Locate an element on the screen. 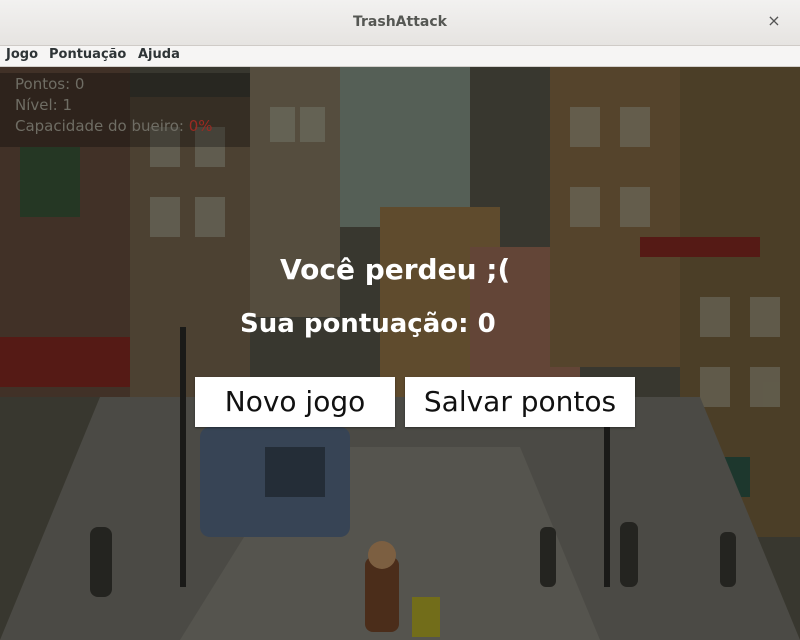 The width and height of the screenshot is (800, 640). menu-pontuacao: Pontuação is located at coordinates (87, 54).